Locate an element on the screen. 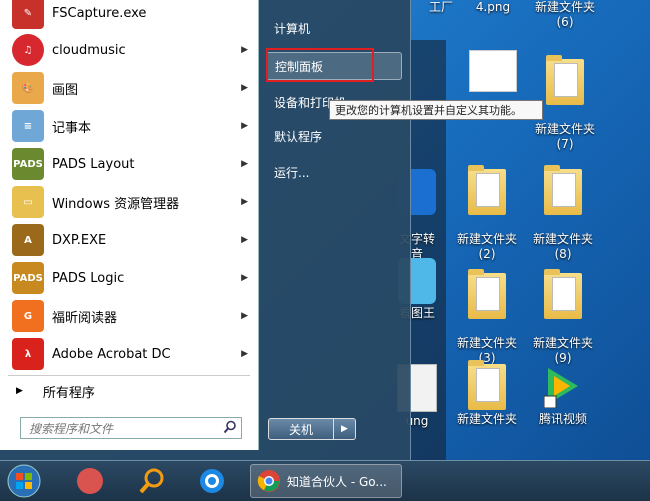 The image size is (650, 501). image-icon is located at coordinates (493, 71).